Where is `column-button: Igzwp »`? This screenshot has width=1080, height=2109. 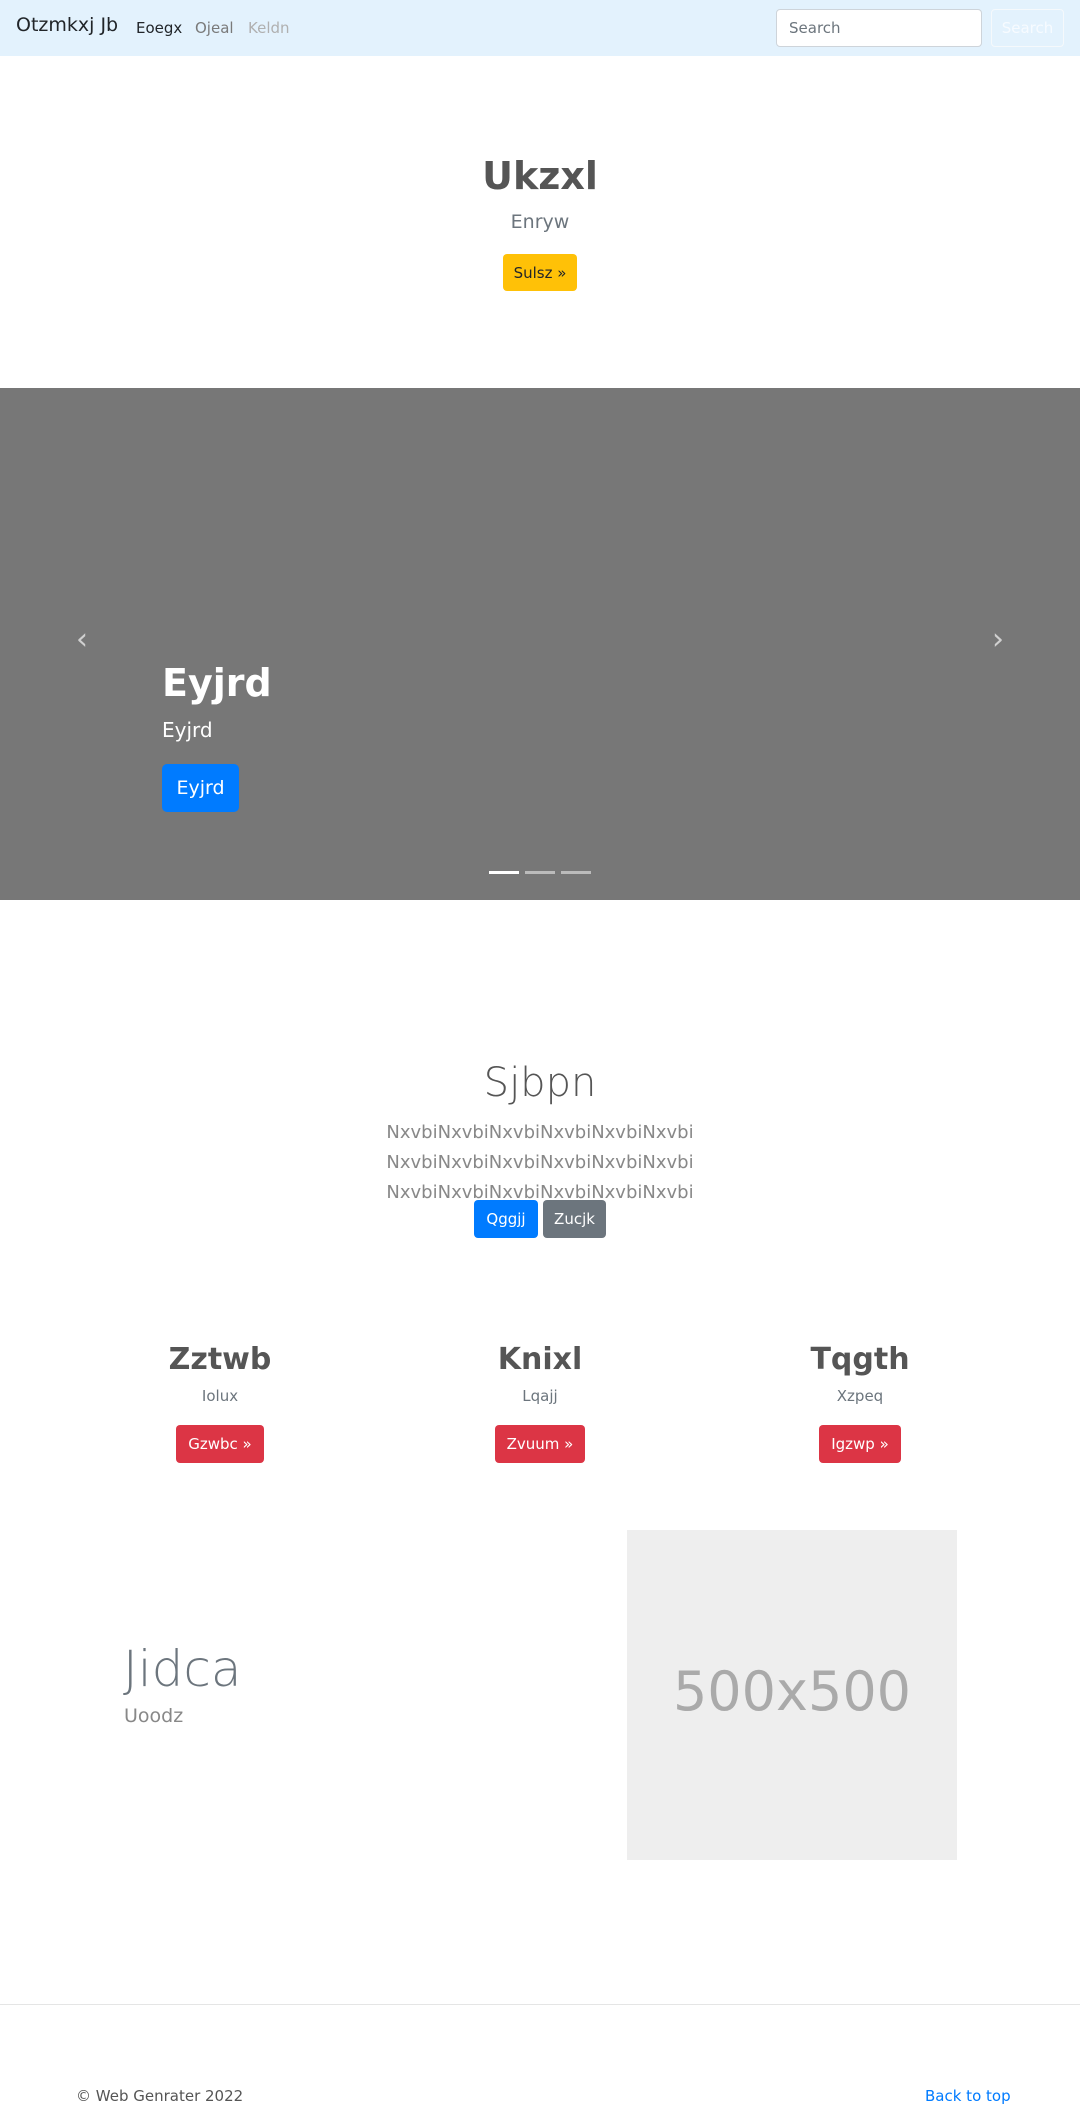
column-button: Igzwp » is located at coordinates (860, 1444).